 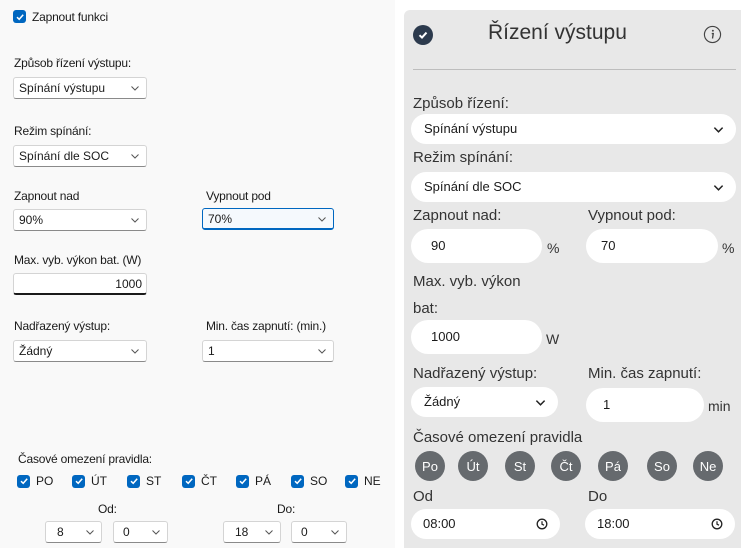 I want to click on day-button-st: St, so click(x=520, y=466).